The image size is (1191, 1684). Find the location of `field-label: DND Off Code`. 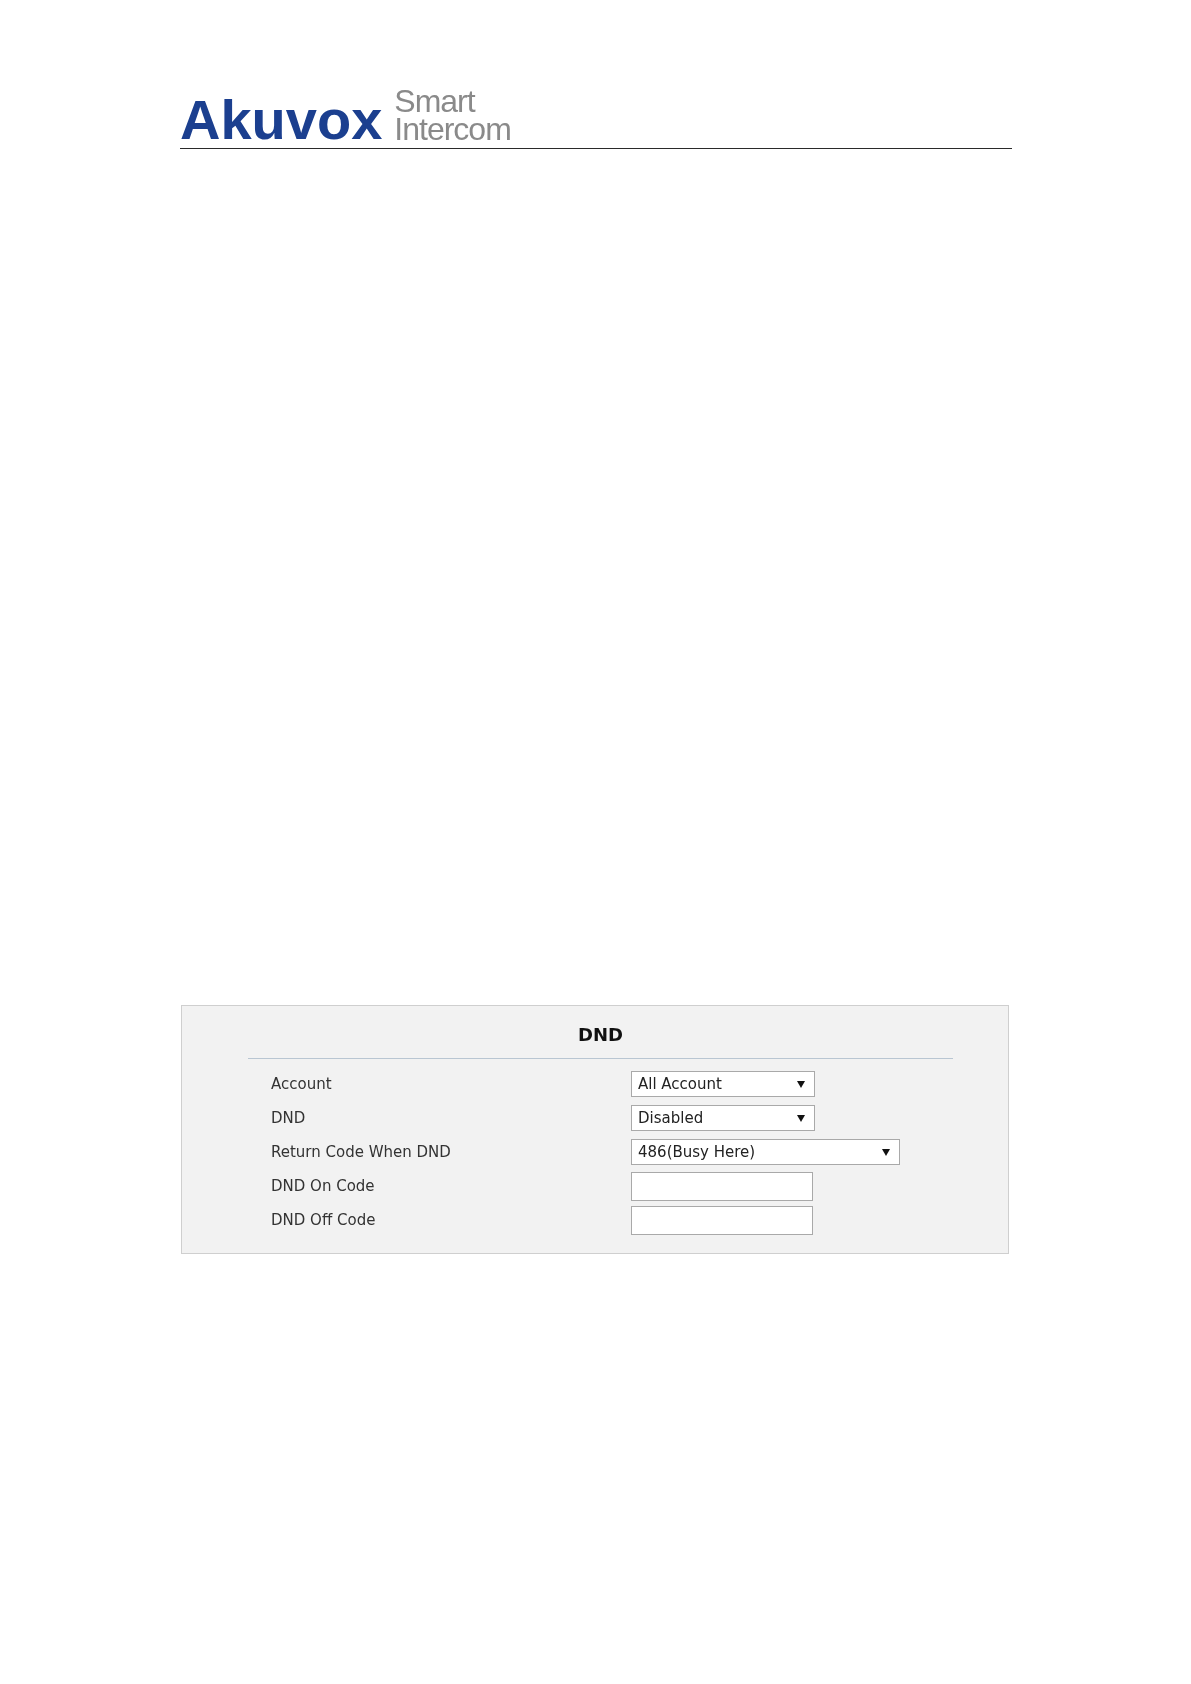

field-label: DND Off Code is located at coordinates (324, 1220).